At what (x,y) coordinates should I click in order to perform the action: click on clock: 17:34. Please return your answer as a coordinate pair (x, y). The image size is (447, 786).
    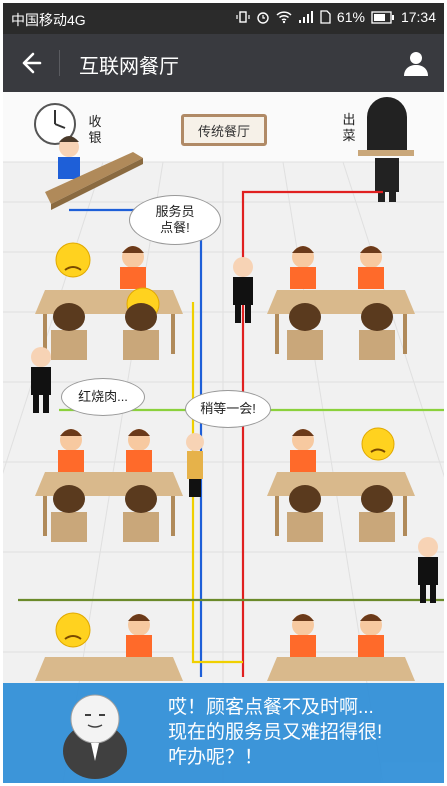
    Looking at the image, I should click on (418, 17).